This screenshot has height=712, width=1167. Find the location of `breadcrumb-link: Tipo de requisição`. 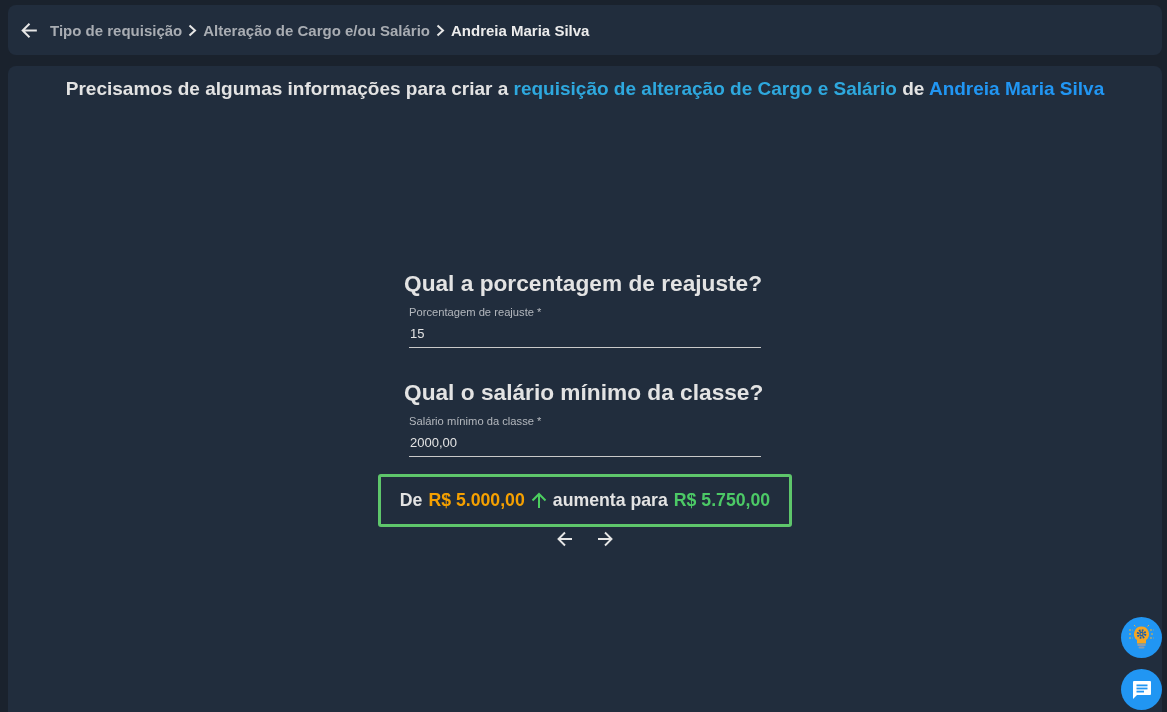

breadcrumb-link: Tipo de requisição is located at coordinates (116, 30).